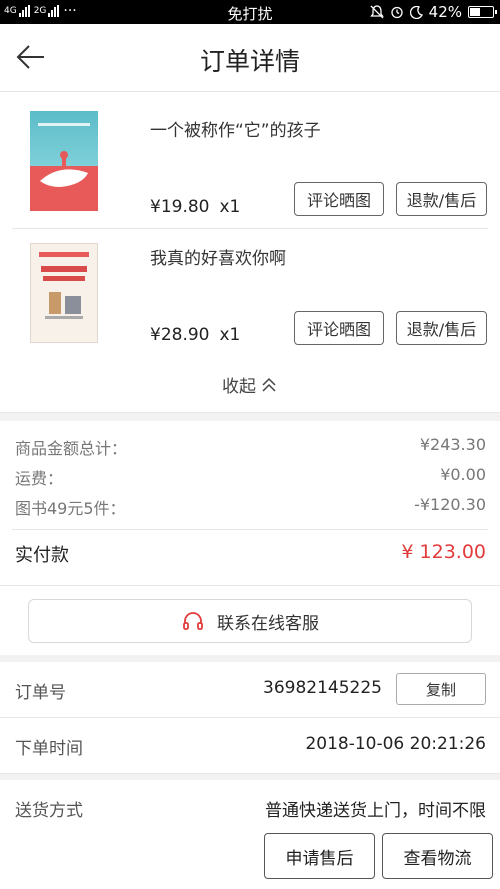  I want to click on collapse-button: 收起, so click(250, 385).